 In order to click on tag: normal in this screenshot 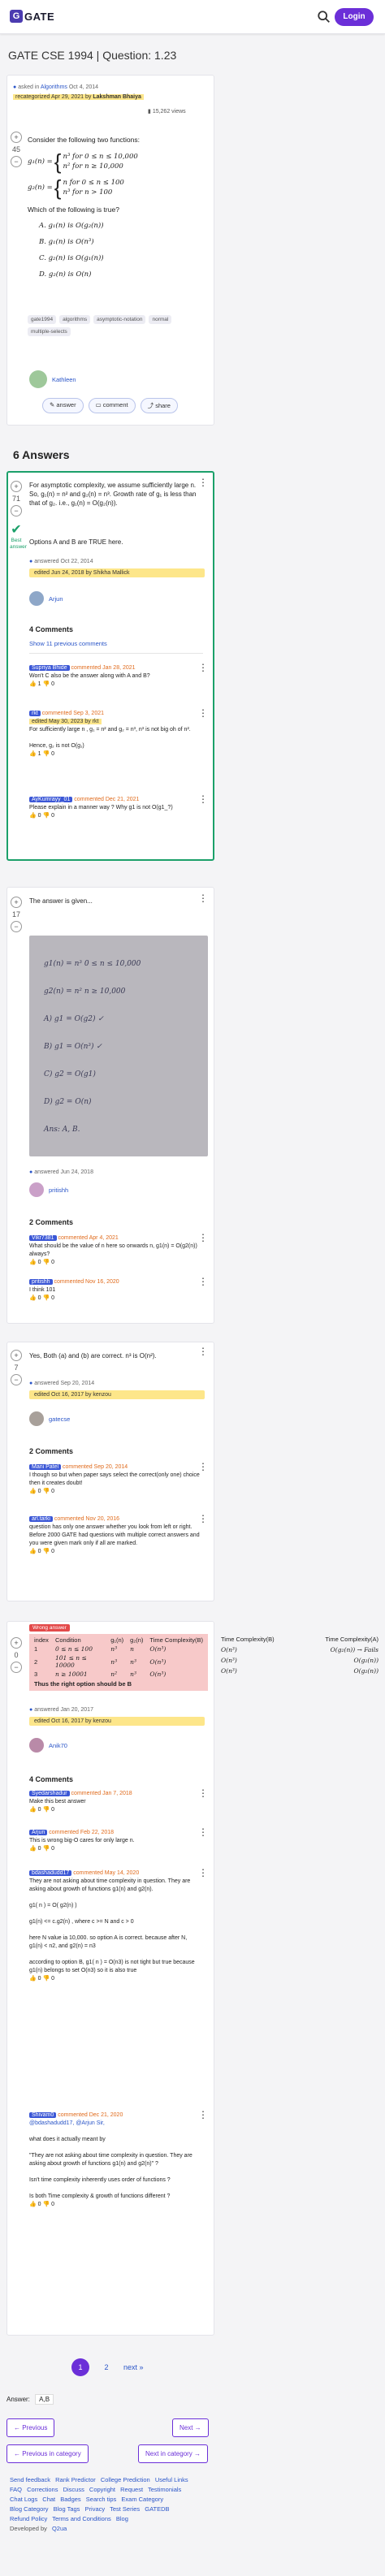, I will do `click(160, 320)`.